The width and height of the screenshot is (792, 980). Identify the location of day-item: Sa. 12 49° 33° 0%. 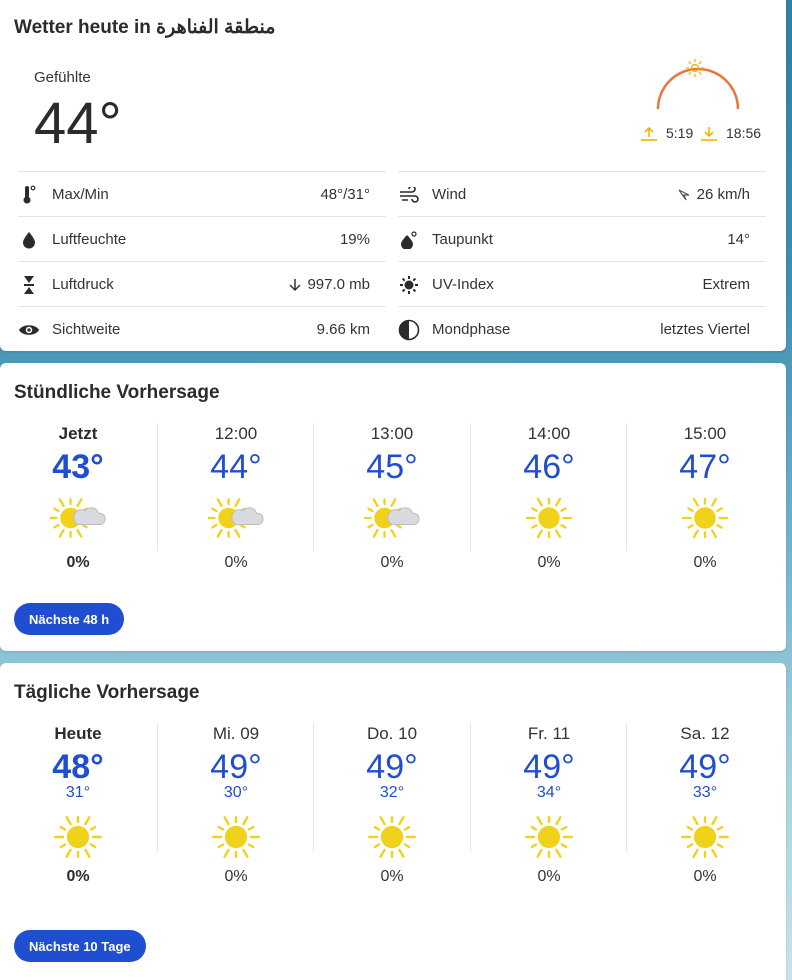
(704, 804).